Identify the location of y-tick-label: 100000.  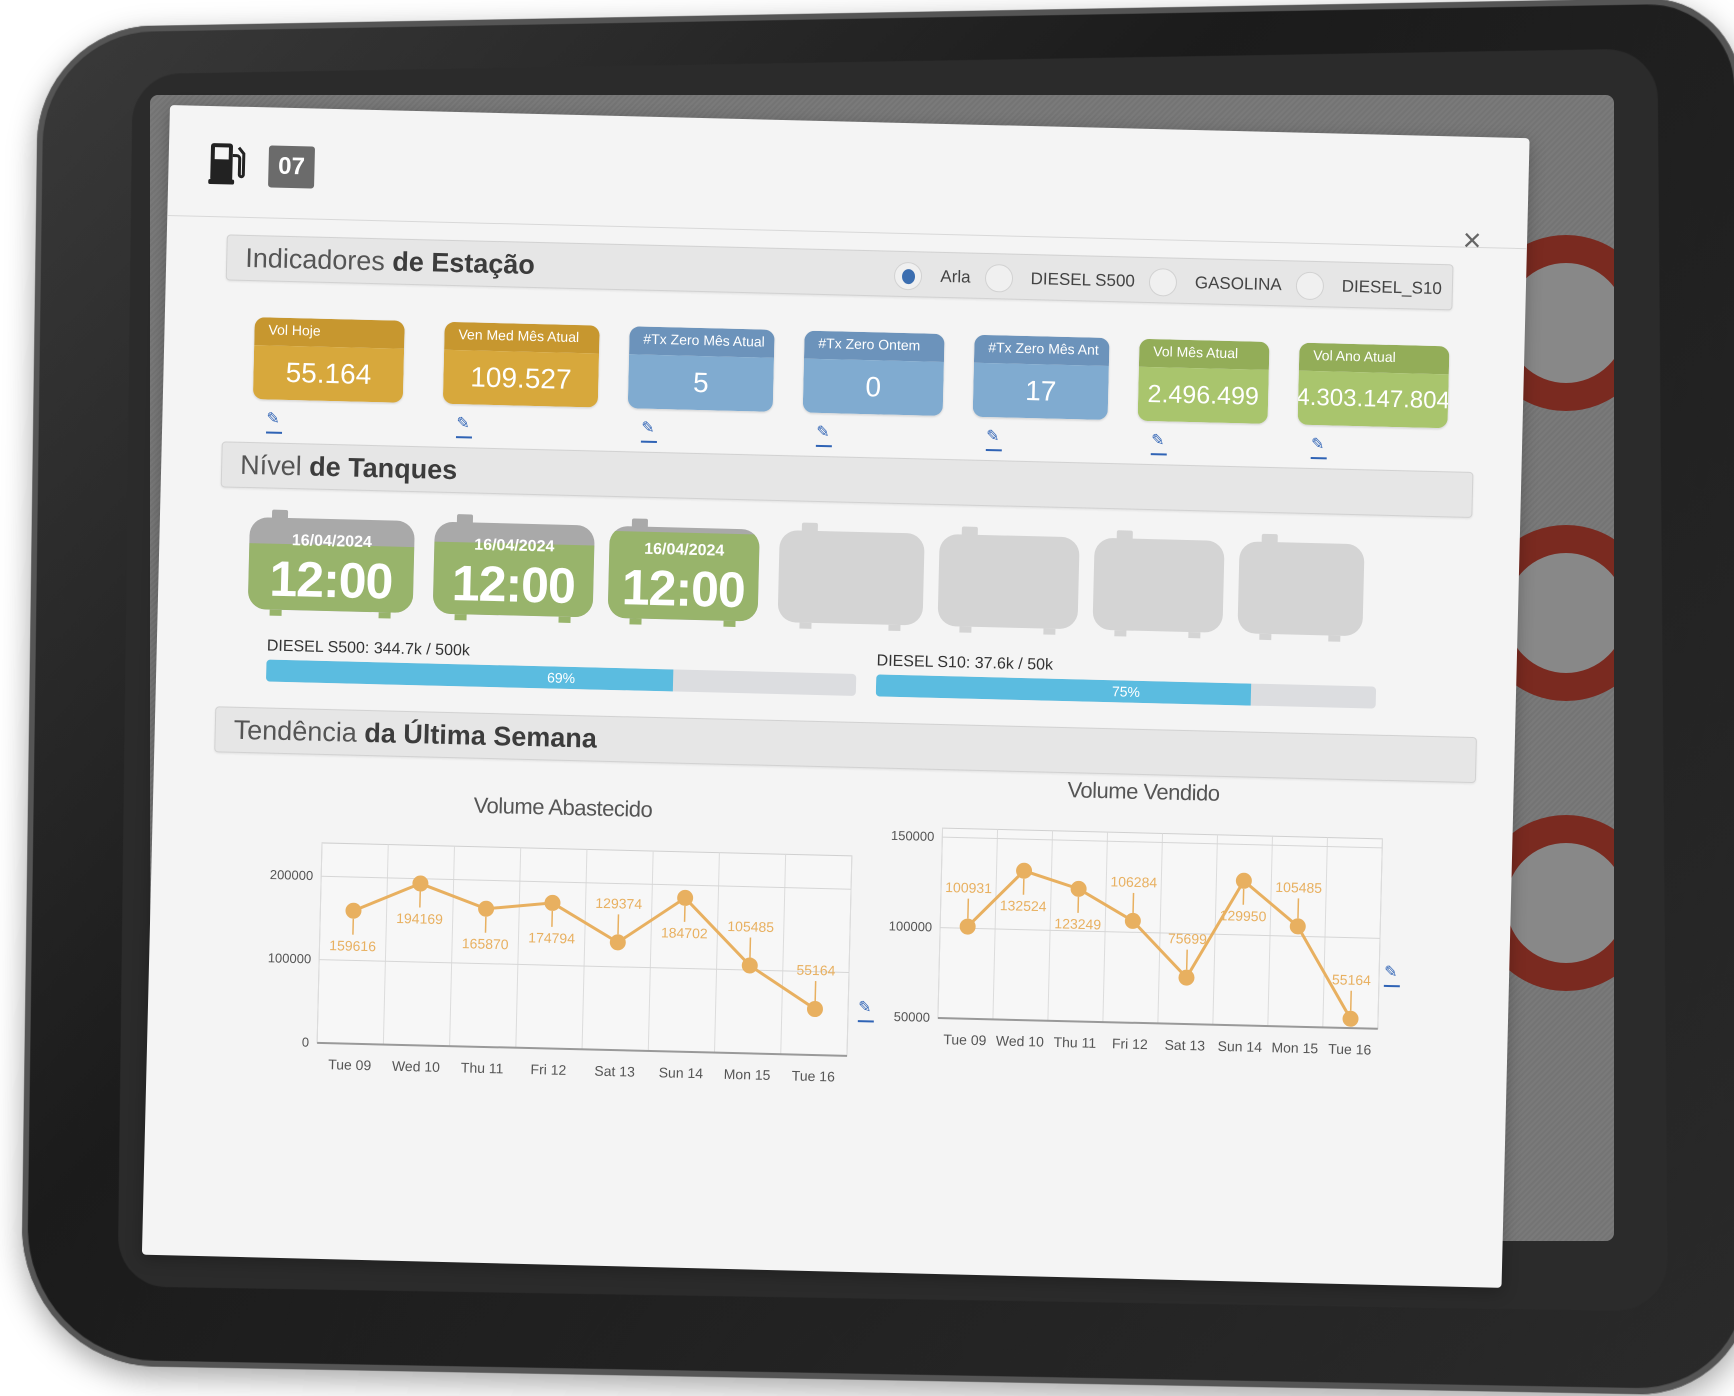
(911, 926).